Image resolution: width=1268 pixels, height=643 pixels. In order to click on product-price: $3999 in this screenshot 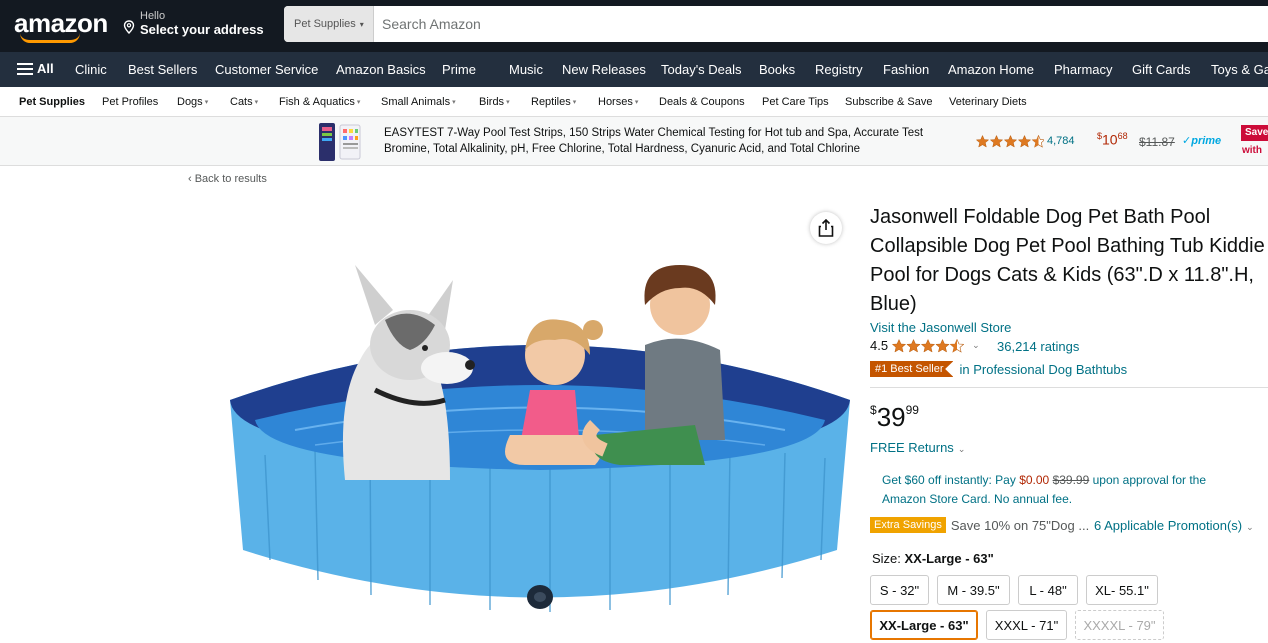, I will do `click(894, 417)`.